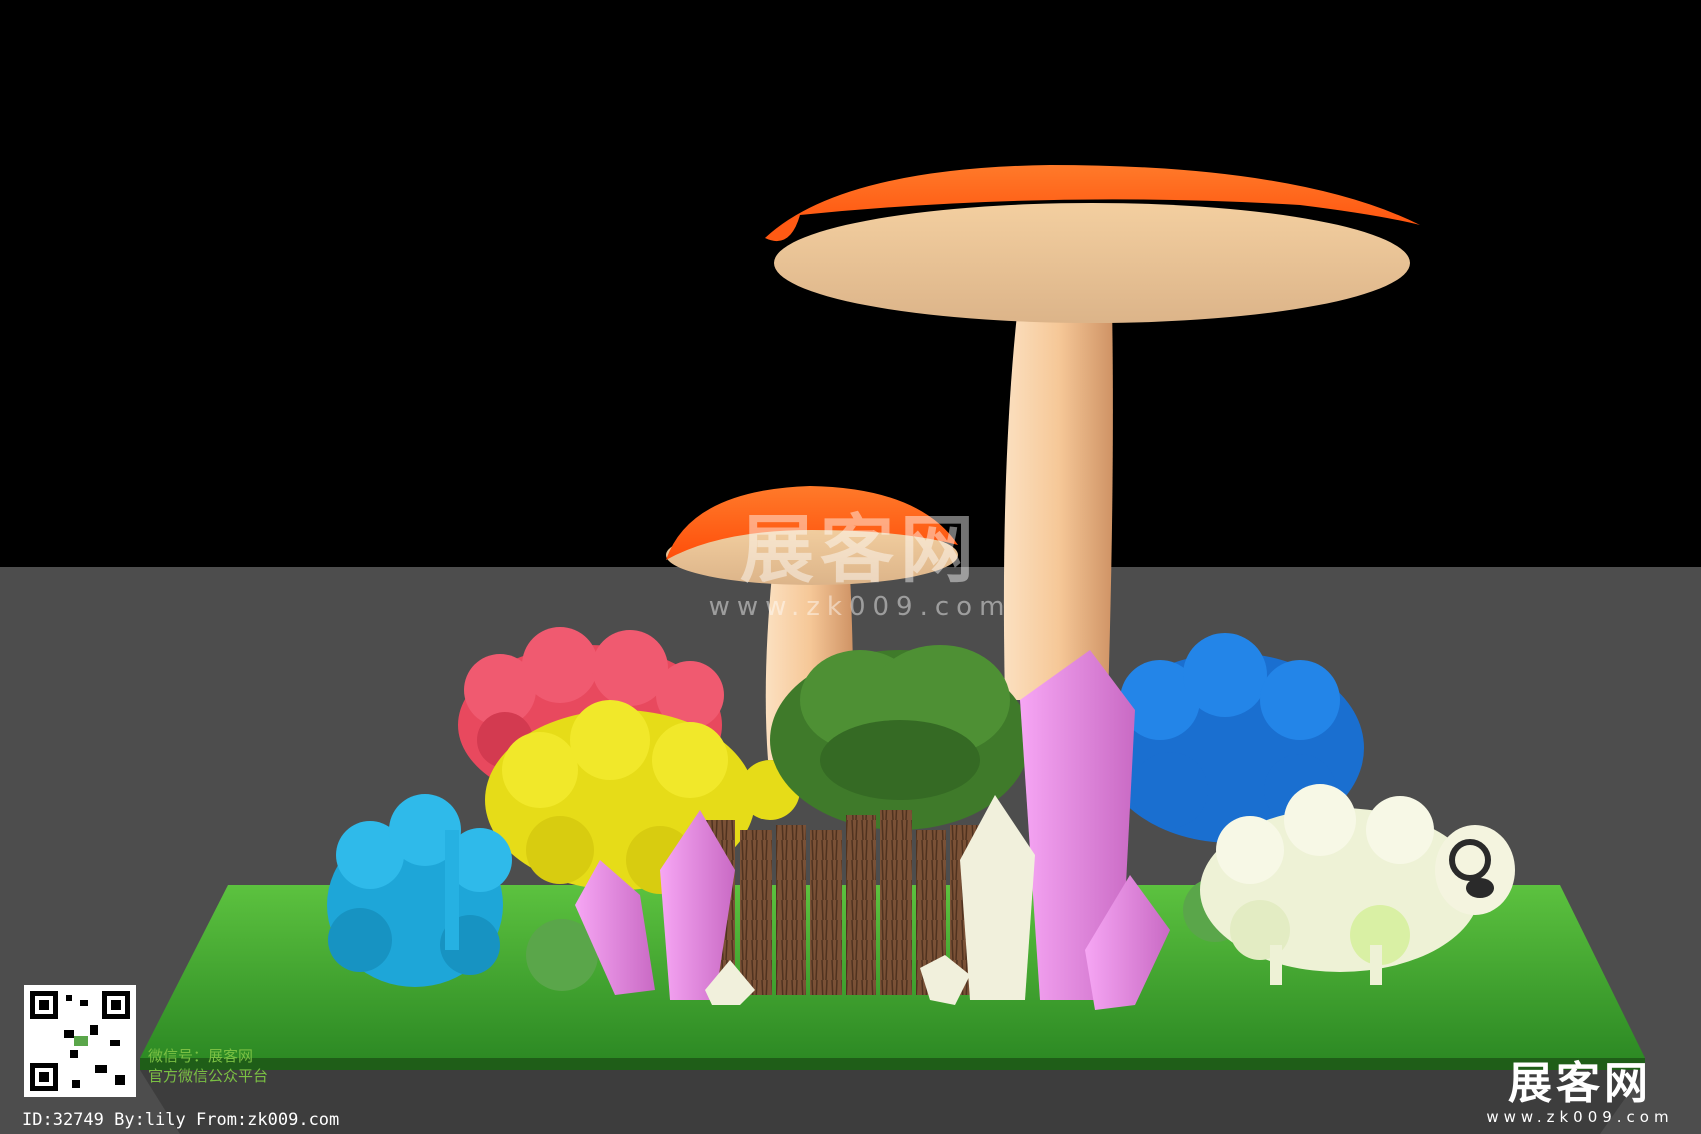 The height and width of the screenshot is (1134, 1701). What do you see at coordinates (1580, 1083) in the screenshot?
I see `watermark-corner-cn: 展客网` at bounding box center [1580, 1083].